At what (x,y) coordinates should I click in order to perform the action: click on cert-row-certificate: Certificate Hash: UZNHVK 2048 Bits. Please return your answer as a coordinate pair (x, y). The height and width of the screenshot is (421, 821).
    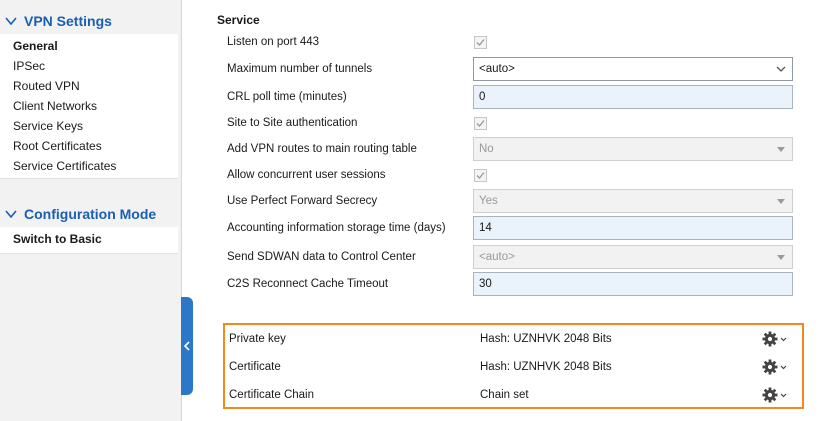
    Looking at the image, I should click on (515, 367).